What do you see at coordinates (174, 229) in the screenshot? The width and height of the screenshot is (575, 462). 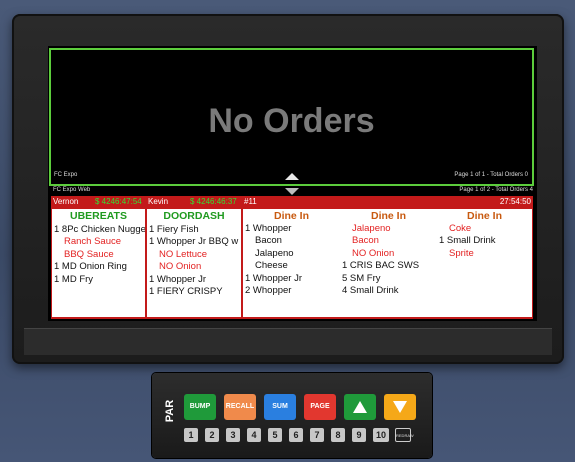 I see `order-item: 1 Fiery Fish` at bounding box center [174, 229].